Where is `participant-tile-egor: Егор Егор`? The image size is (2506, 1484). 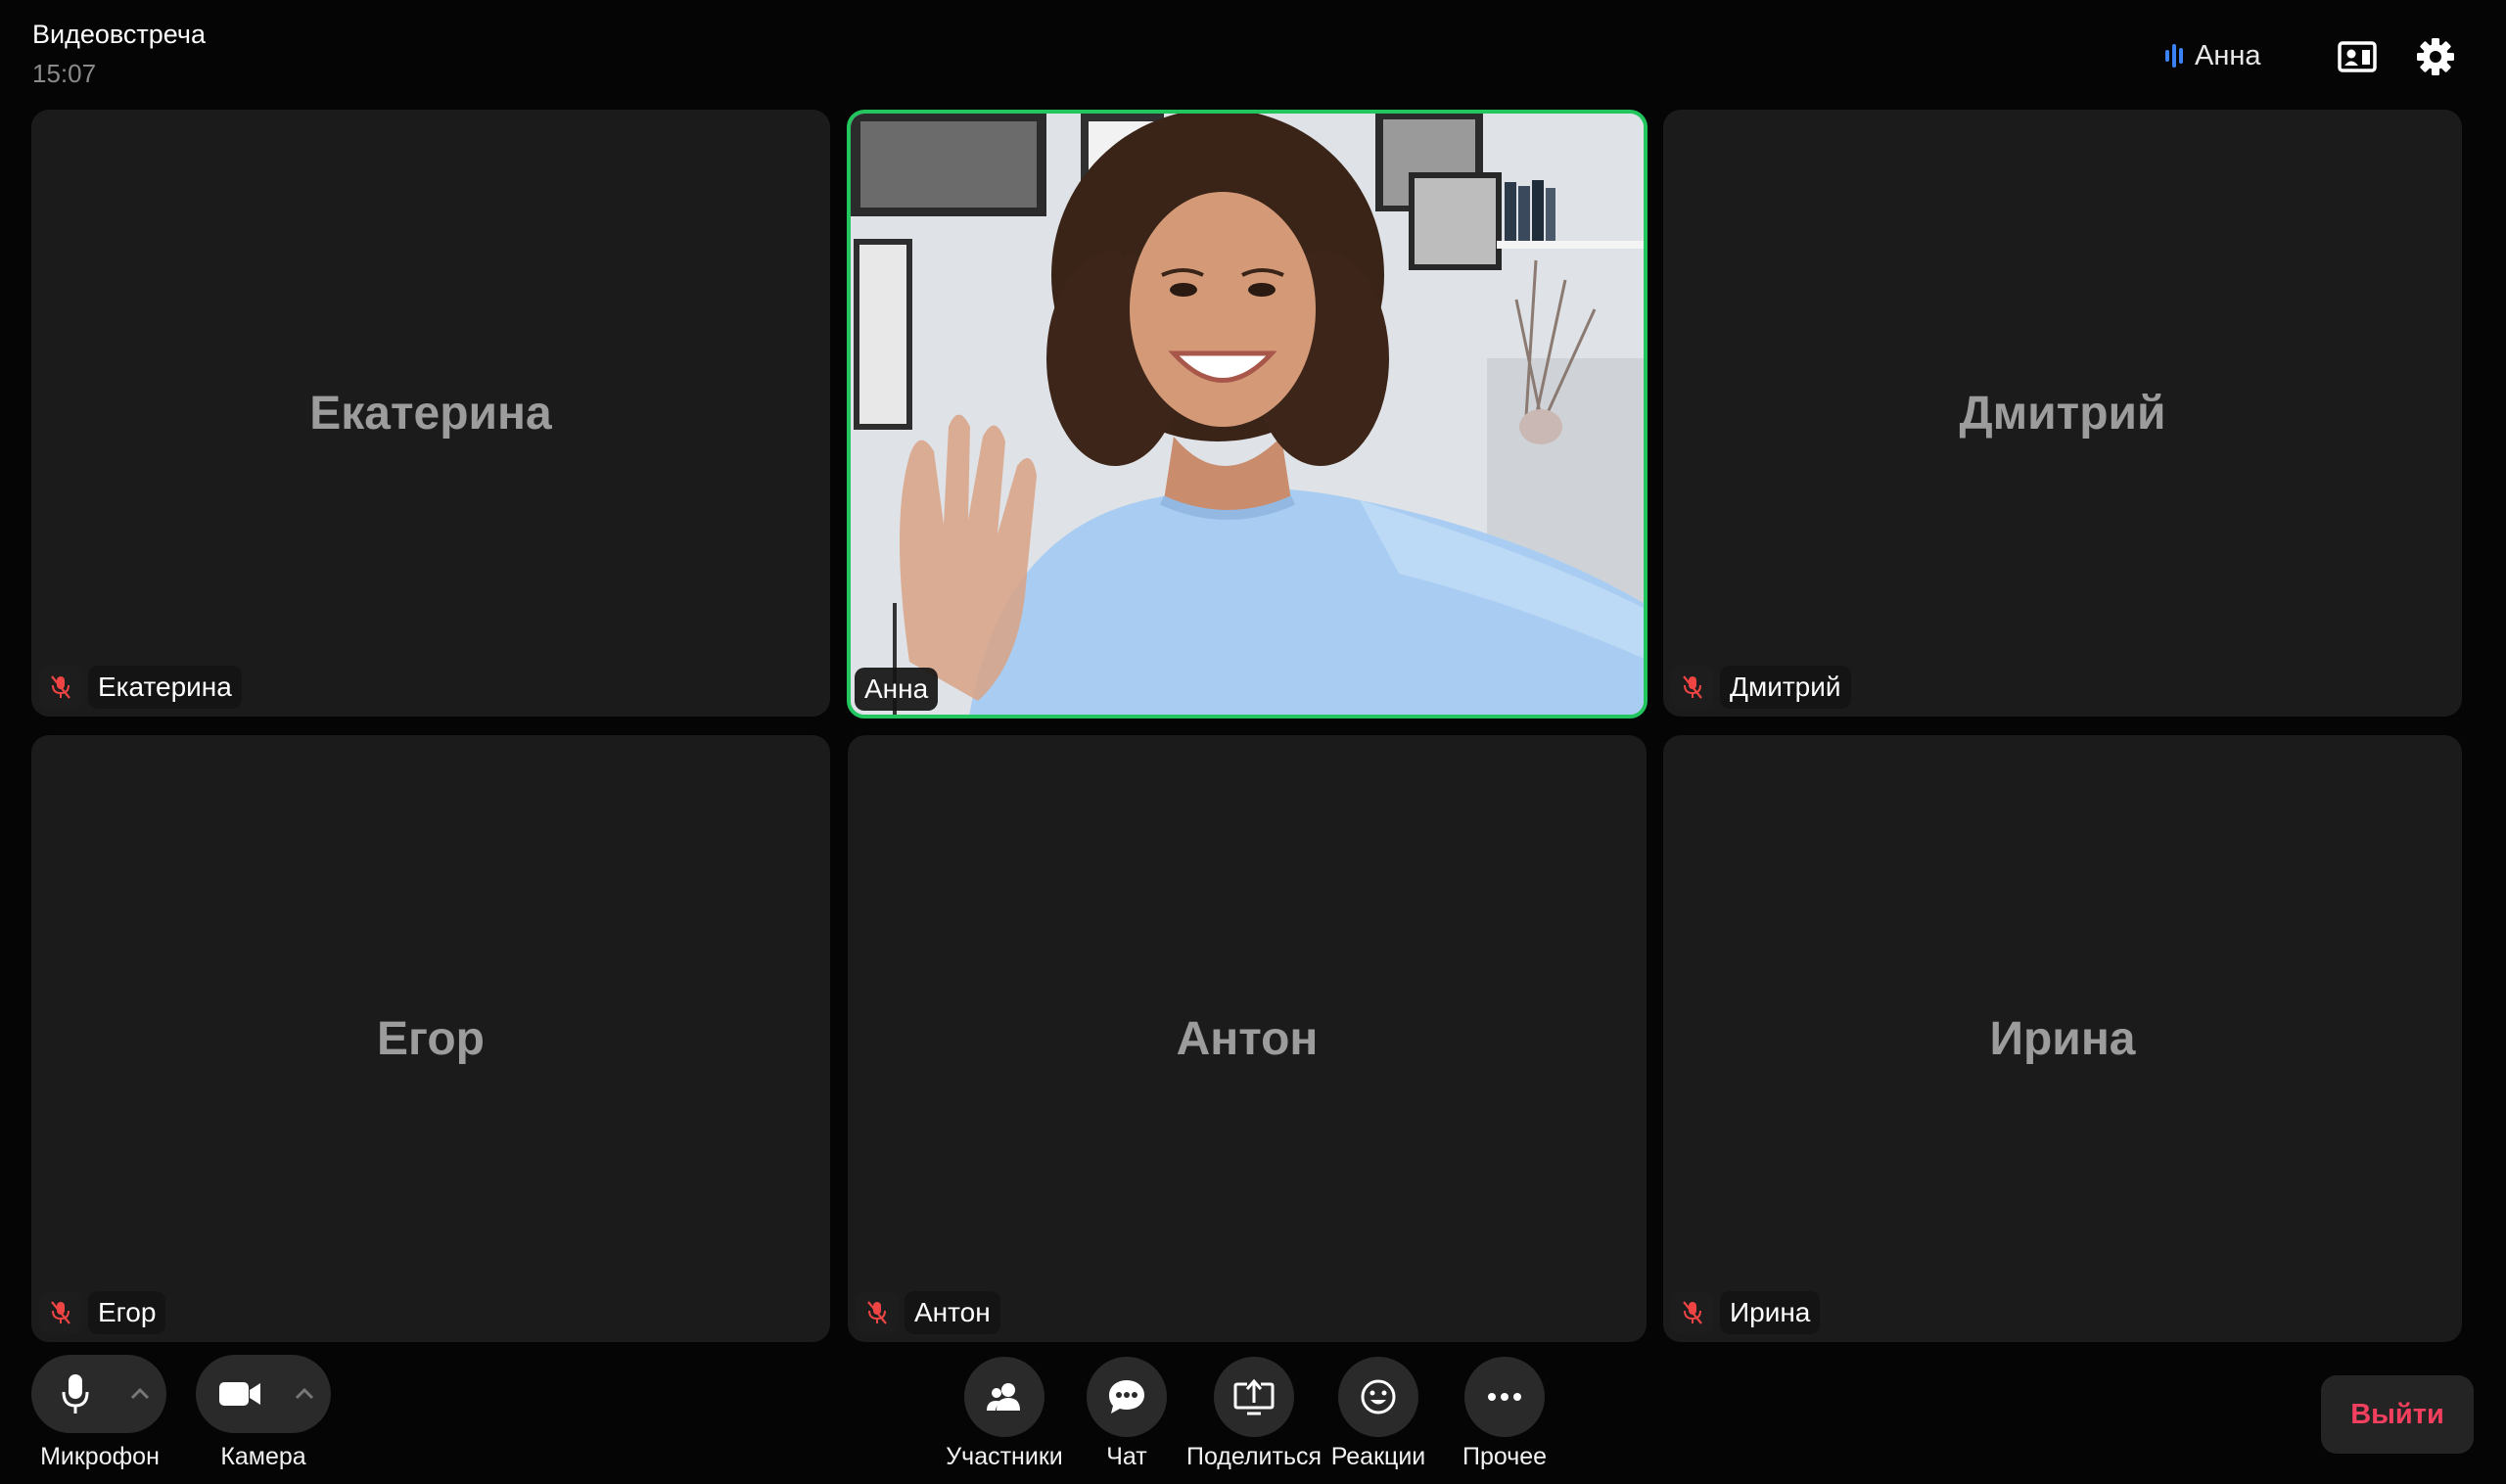
participant-tile-egor: Егор Егор is located at coordinates (430, 1038).